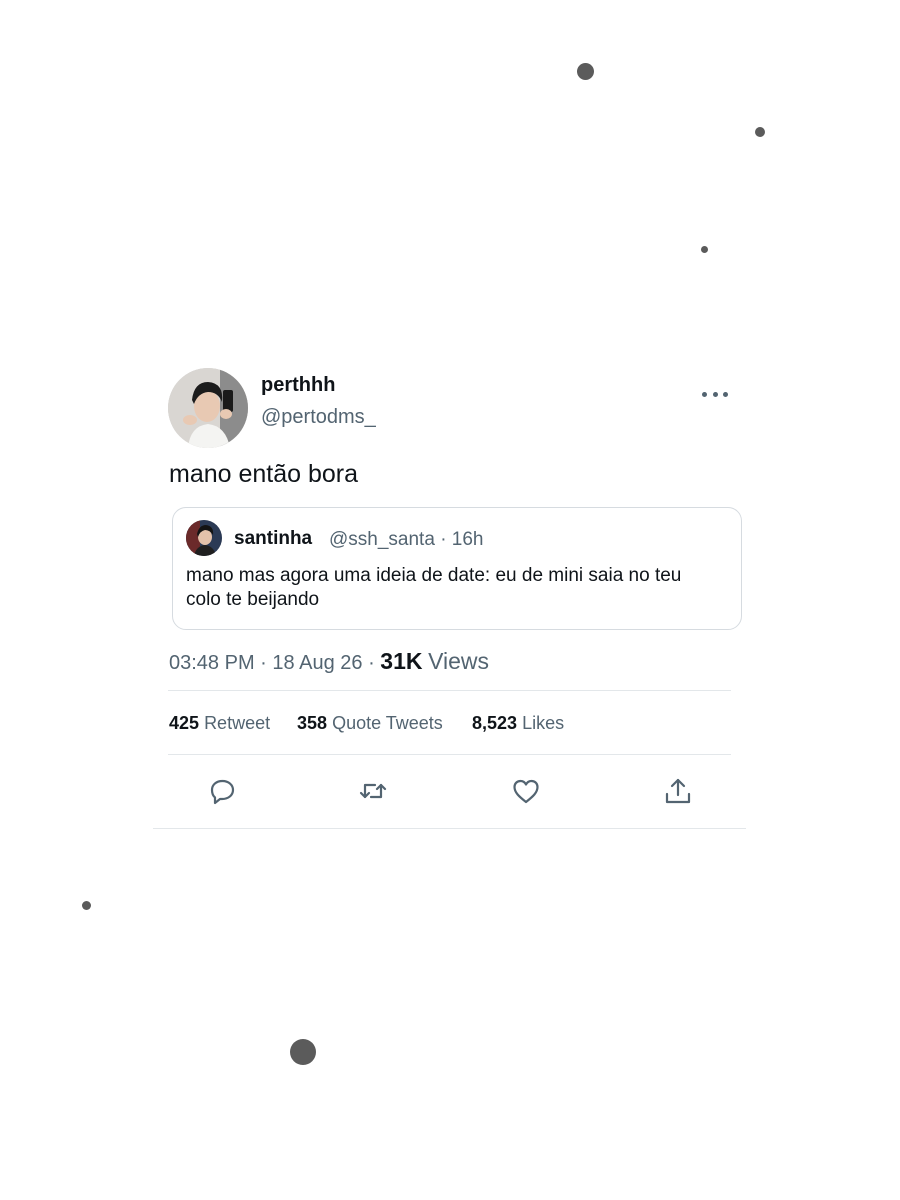 This screenshot has height=1200, width=900. Describe the element at coordinates (715, 394) in the screenshot. I see `more-icon` at that location.